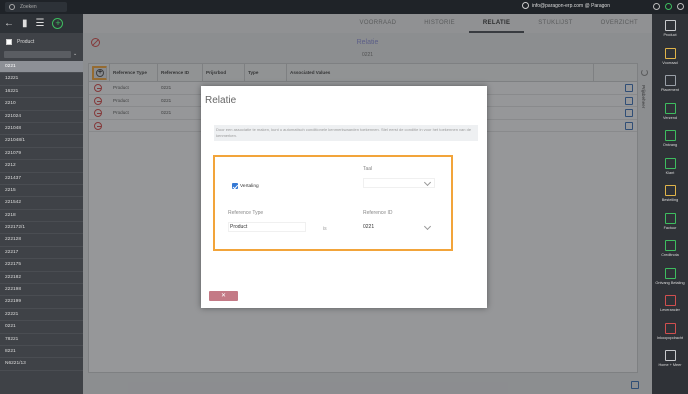 The height and width of the screenshot is (394, 688). I want to click on sidebar-item: 2215, so click(41, 191).